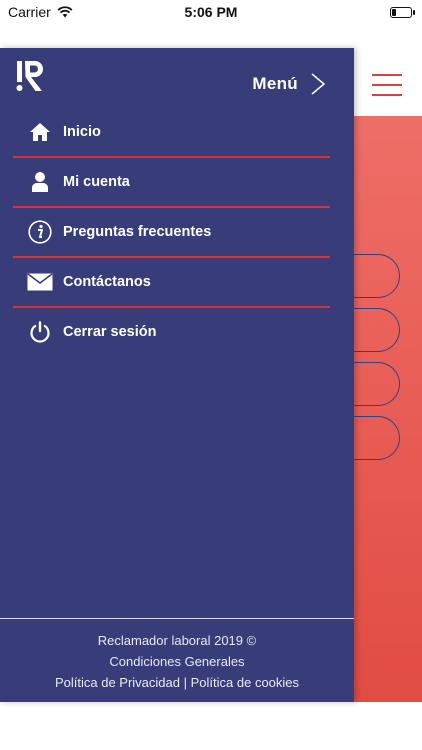  I want to click on battery-icon, so click(402, 12).